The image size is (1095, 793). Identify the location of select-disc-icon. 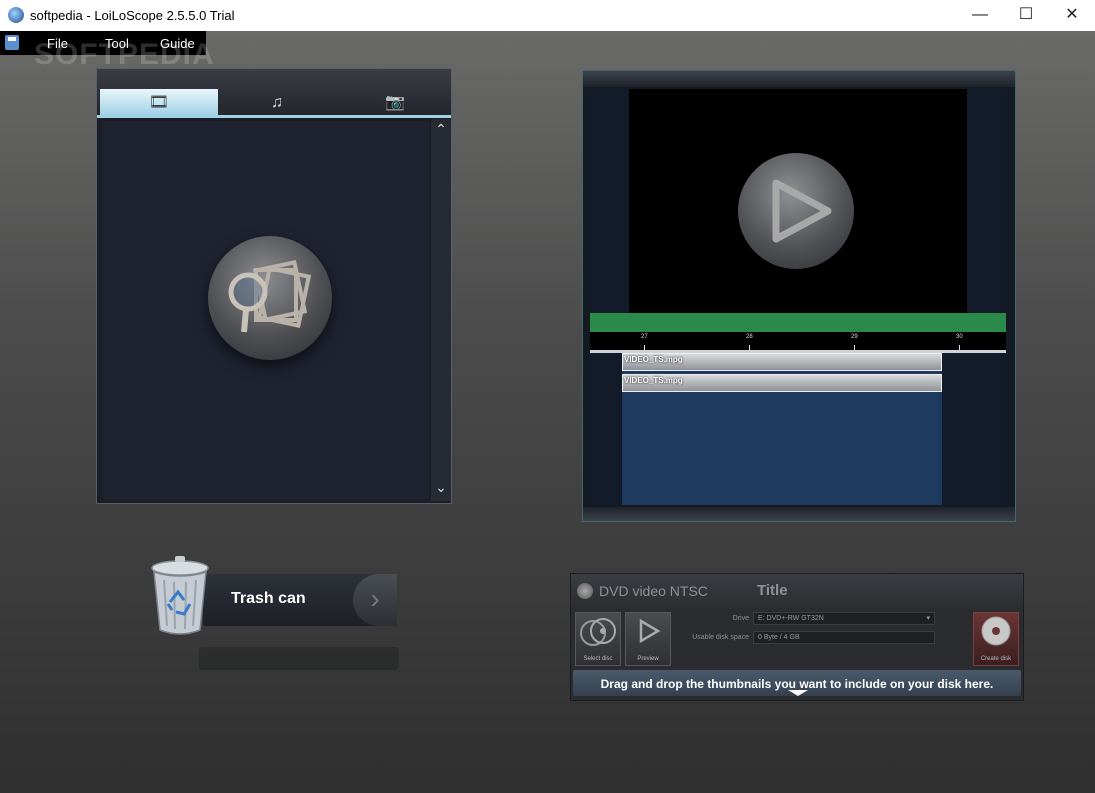
(598, 632).